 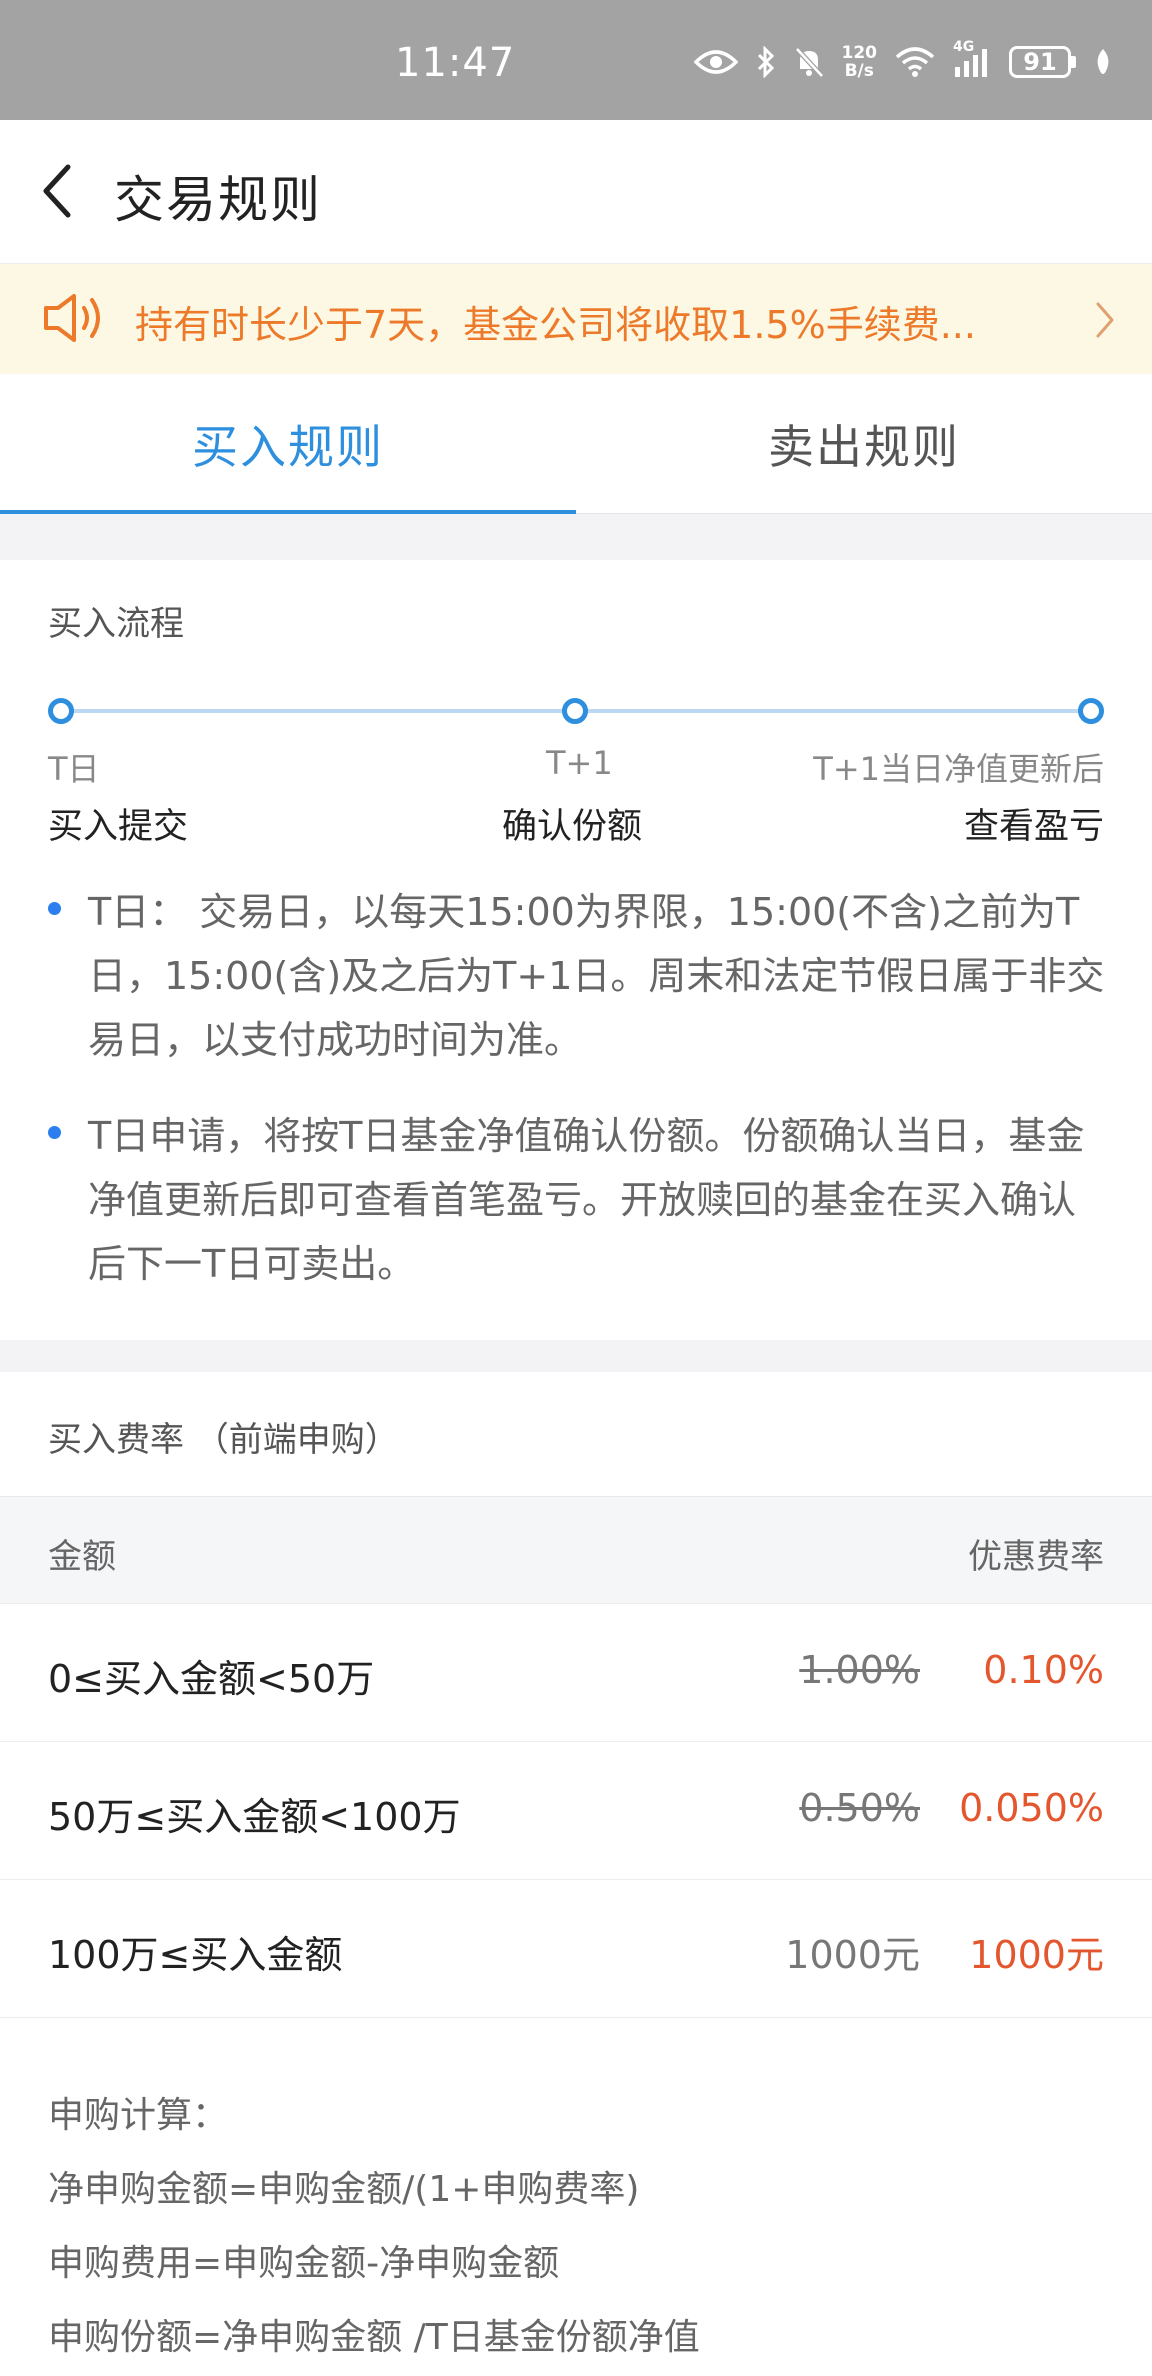 What do you see at coordinates (1036, 1955) in the screenshot?
I see `discount-rate: 1000元` at bounding box center [1036, 1955].